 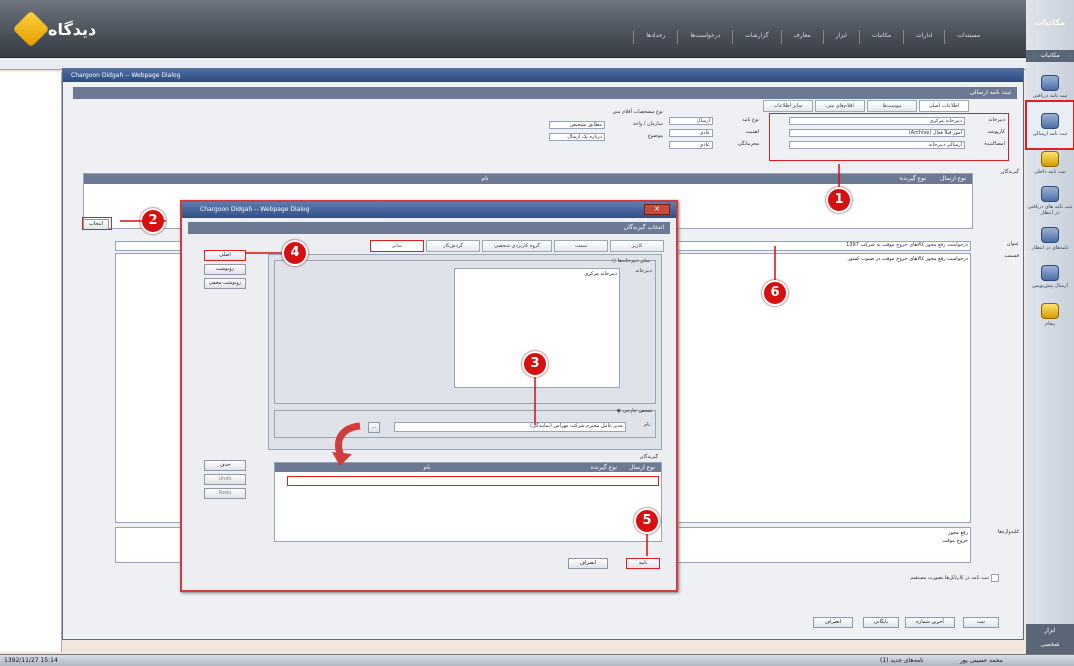 I want to click on app-logo: دیدگاه, so click(x=60, y=29).